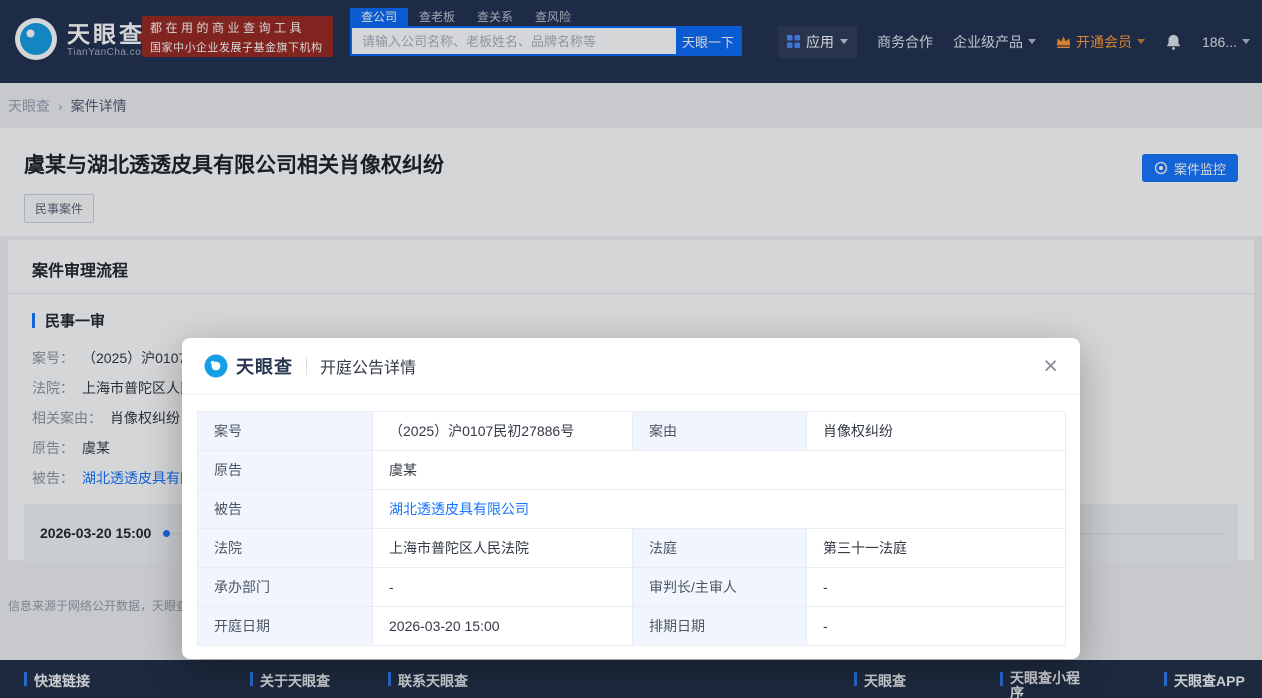  Describe the element at coordinates (719, 509) in the screenshot. I see `table-value-defendant-link: 湖北透透皮具有限公司` at that location.